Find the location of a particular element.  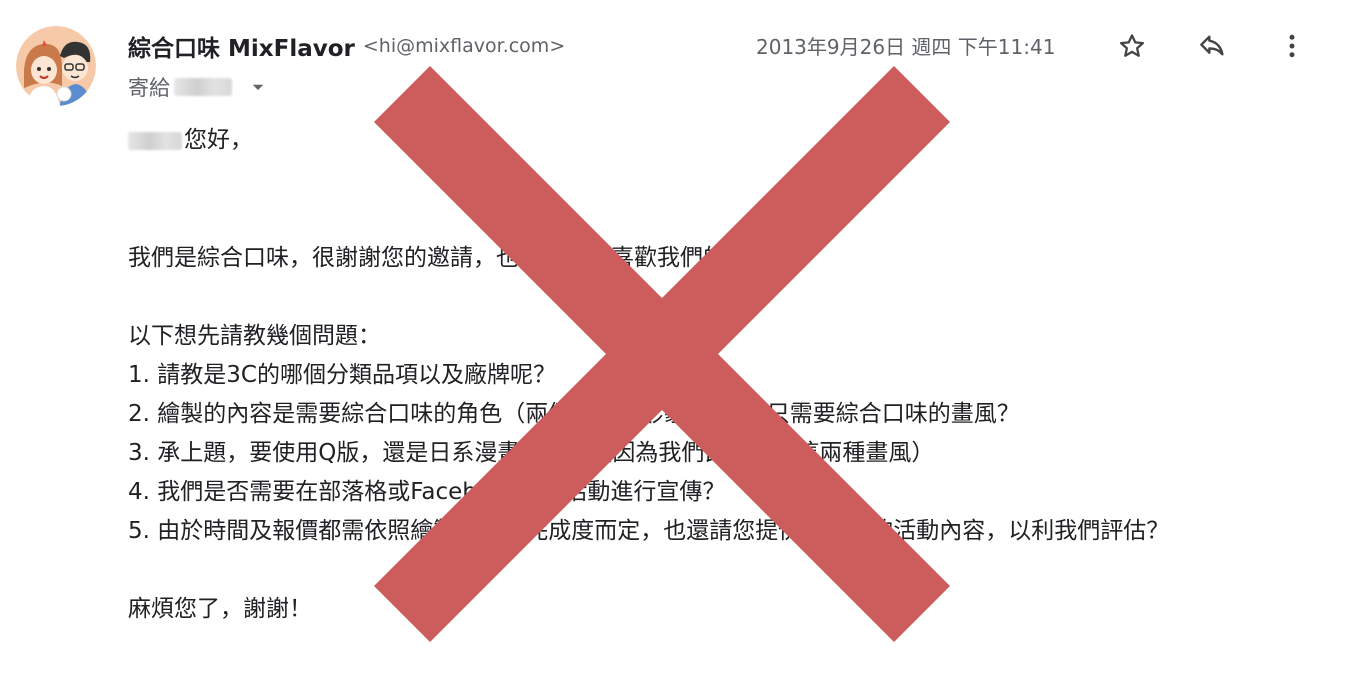

sender-avatar is located at coordinates (56, 66).